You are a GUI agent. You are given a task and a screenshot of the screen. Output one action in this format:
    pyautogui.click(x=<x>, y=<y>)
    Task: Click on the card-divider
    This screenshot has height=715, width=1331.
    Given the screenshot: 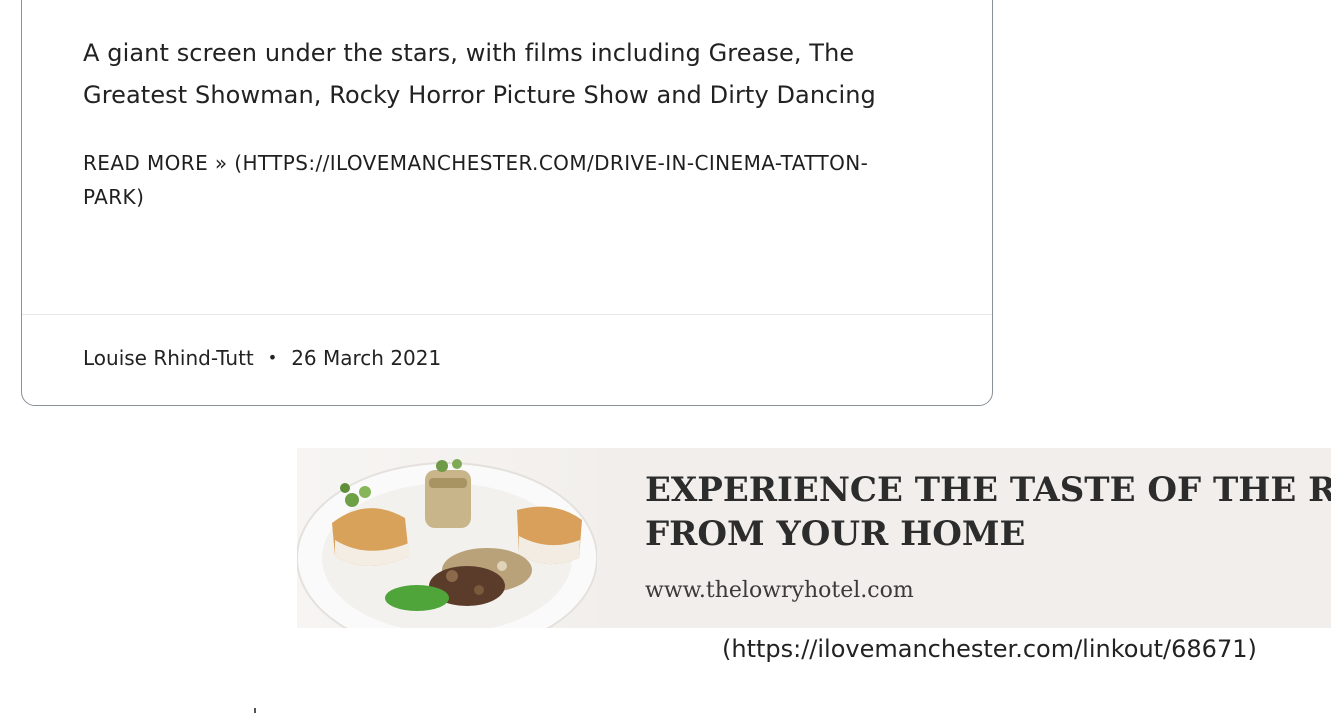 What is the action you would take?
    pyautogui.click(x=507, y=314)
    